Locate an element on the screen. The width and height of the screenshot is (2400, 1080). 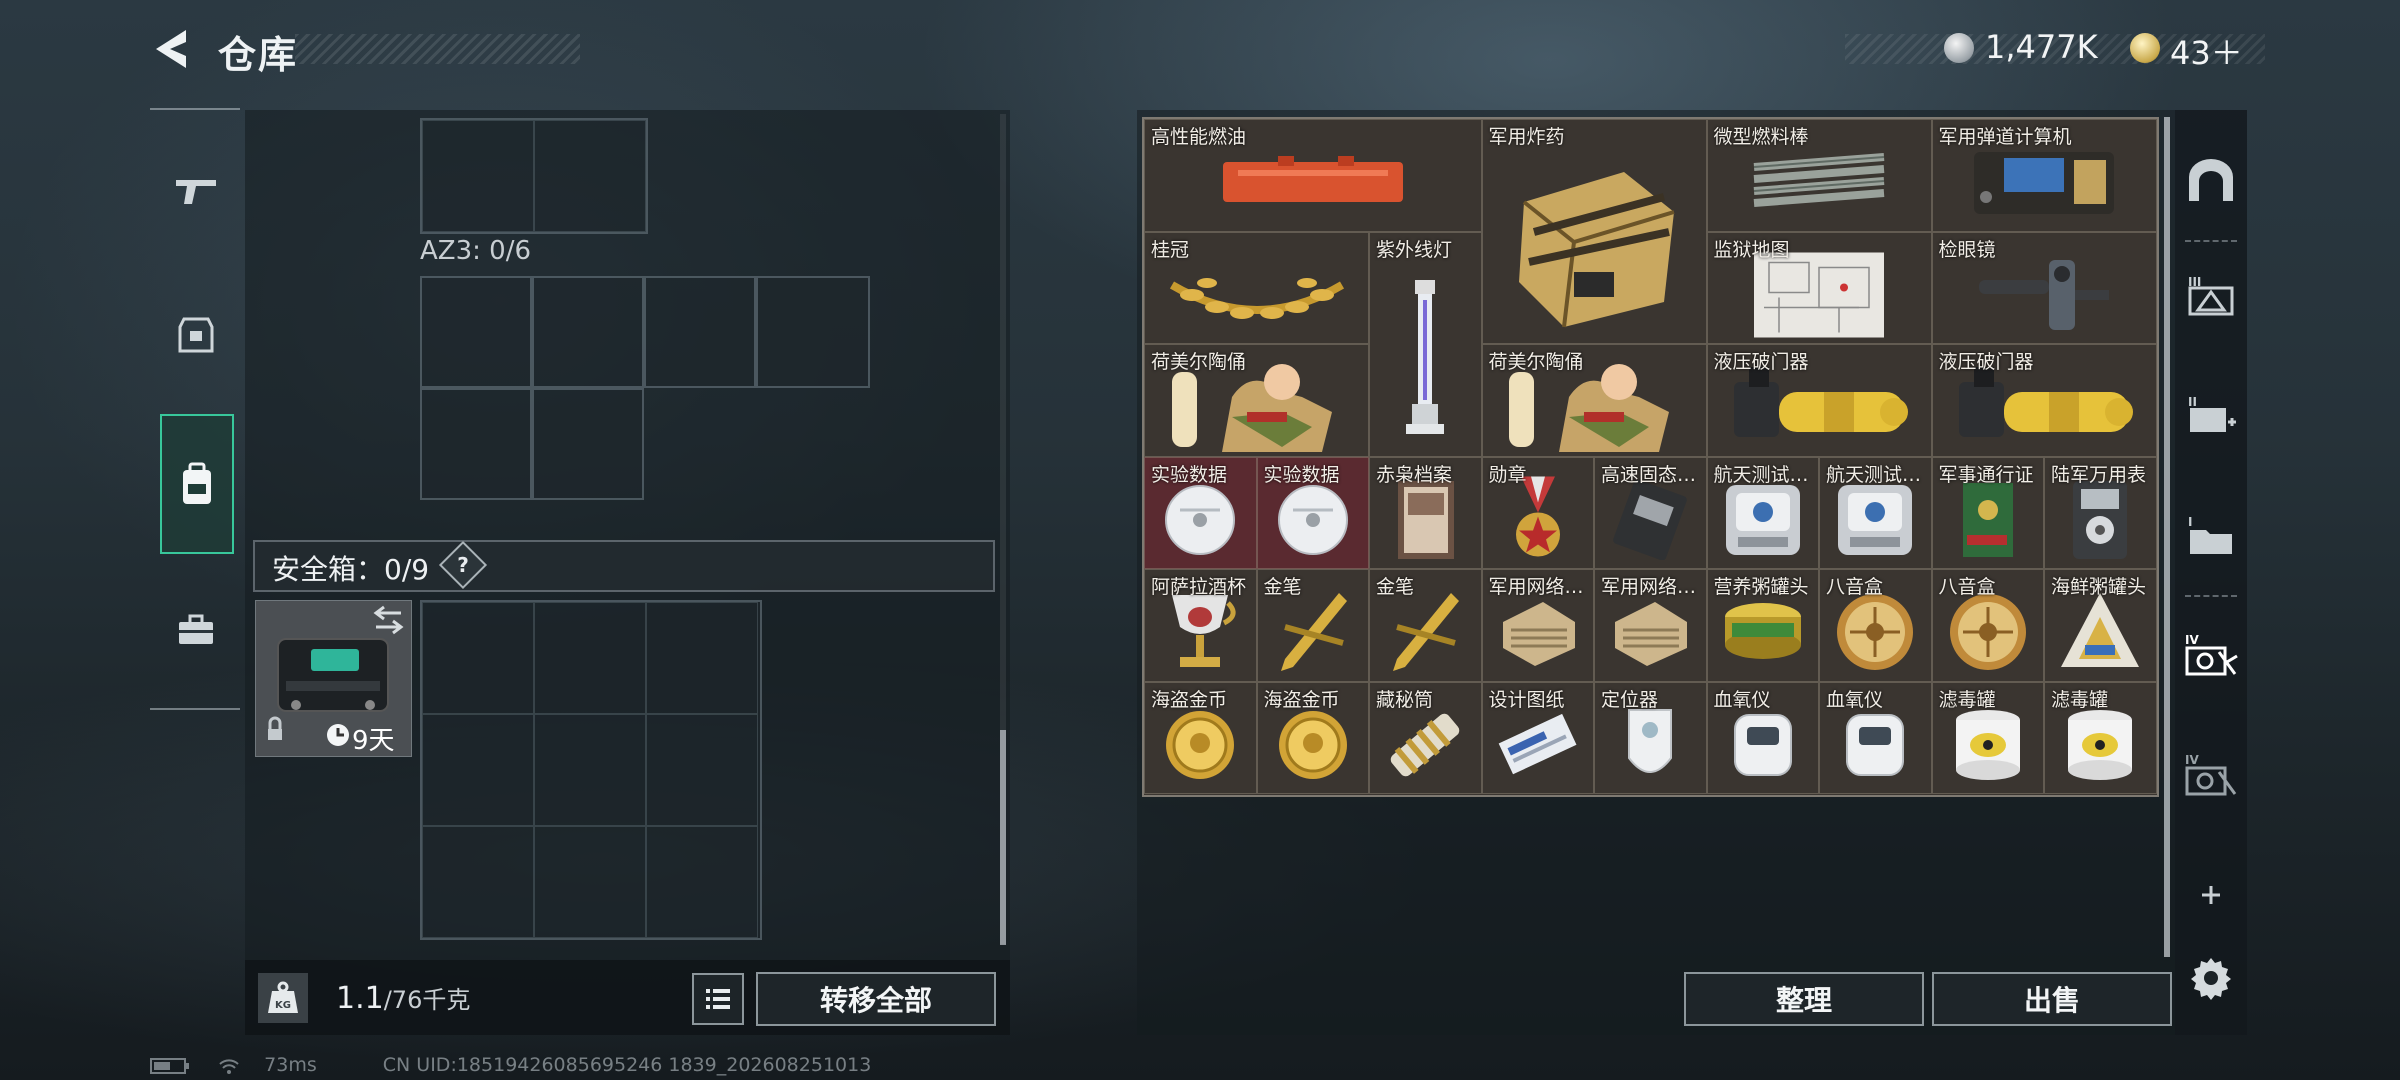
storage-item-cryptex: 藏秘筒 is located at coordinates (1425, 737).